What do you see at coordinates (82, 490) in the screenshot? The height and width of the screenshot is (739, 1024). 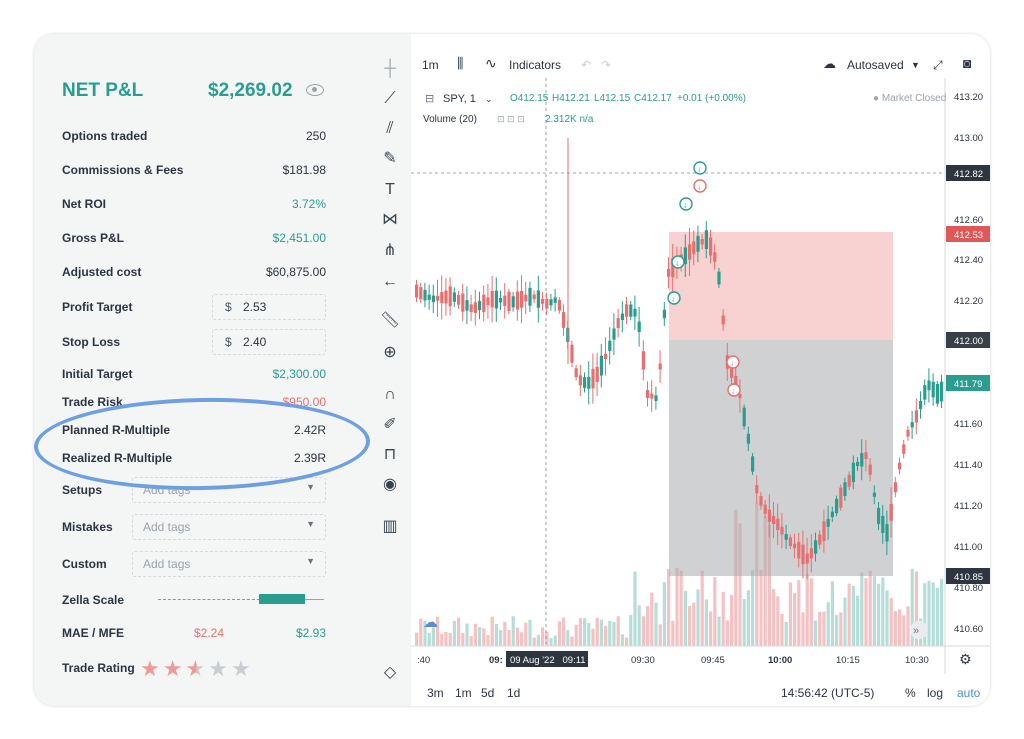 I see `setups-label: Setups` at bounding box center [82, 490].